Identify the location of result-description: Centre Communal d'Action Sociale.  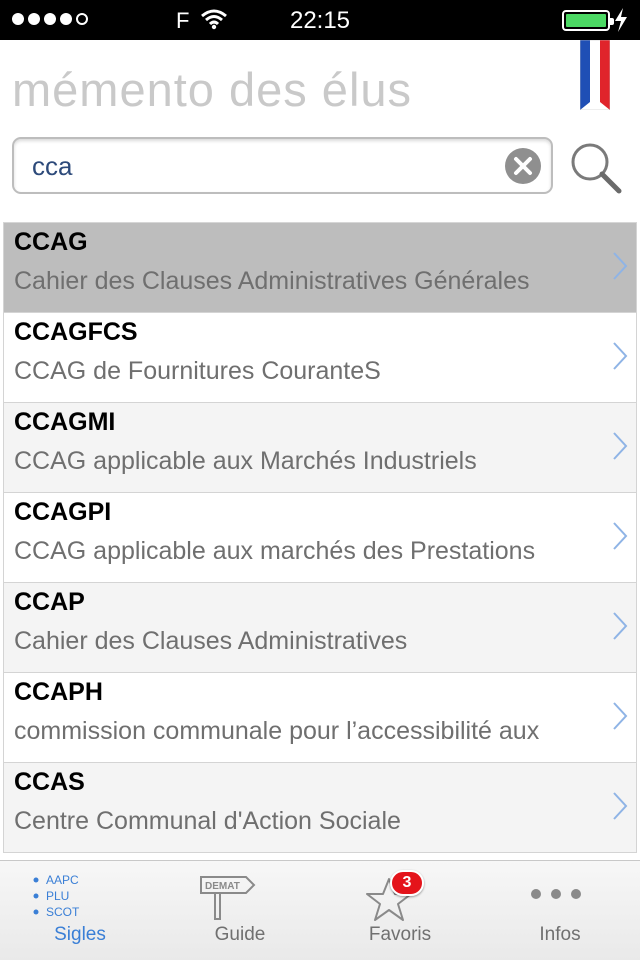
(207, 821).